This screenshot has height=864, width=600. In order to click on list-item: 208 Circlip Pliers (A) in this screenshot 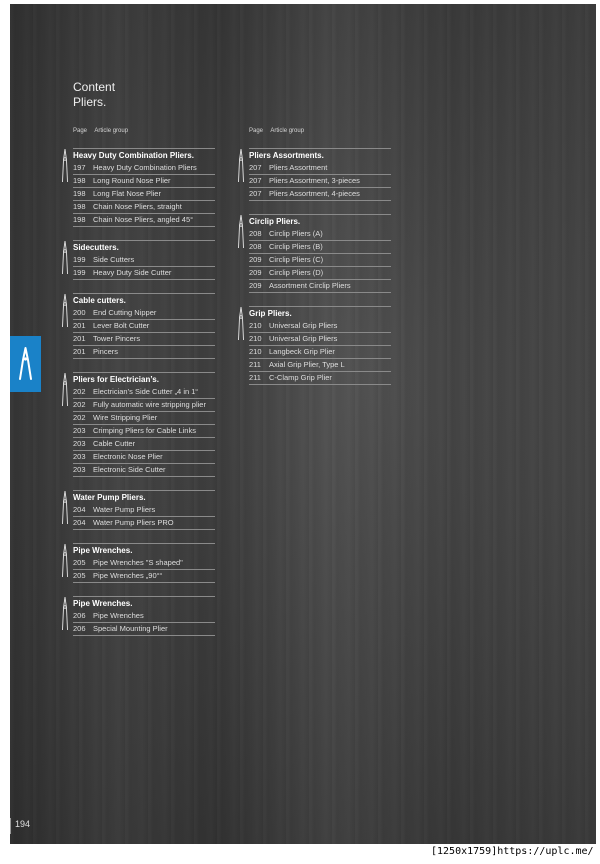, I will do `click(320, 234)`.